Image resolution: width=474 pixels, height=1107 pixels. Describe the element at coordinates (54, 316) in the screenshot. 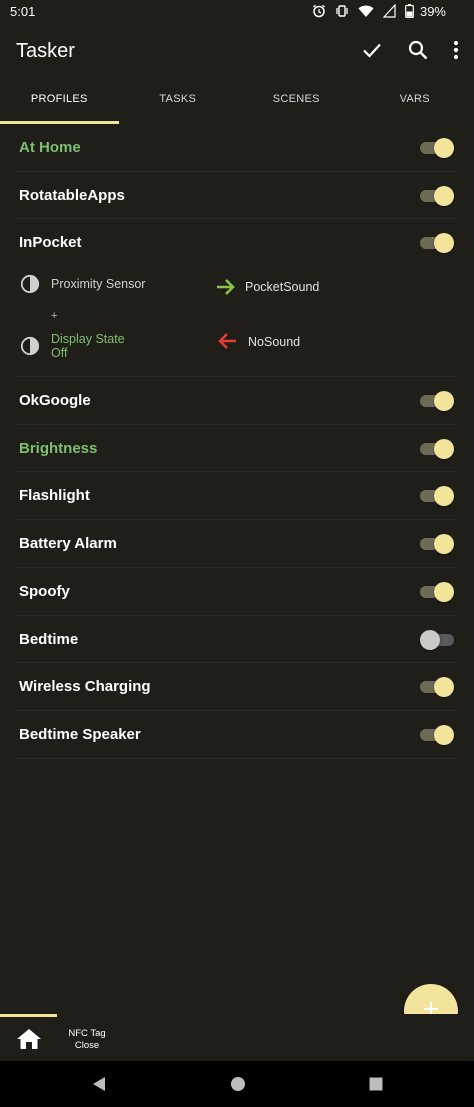

I see `context-joiner: +` at that location.